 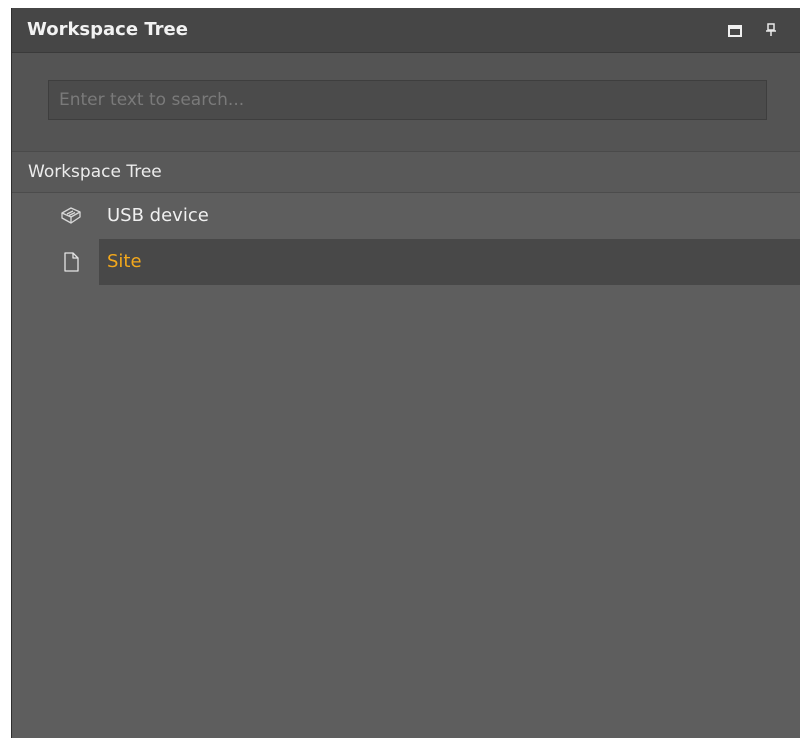 I want to click on tree-item-usb-device: USB device, so click(x=406, y=216).